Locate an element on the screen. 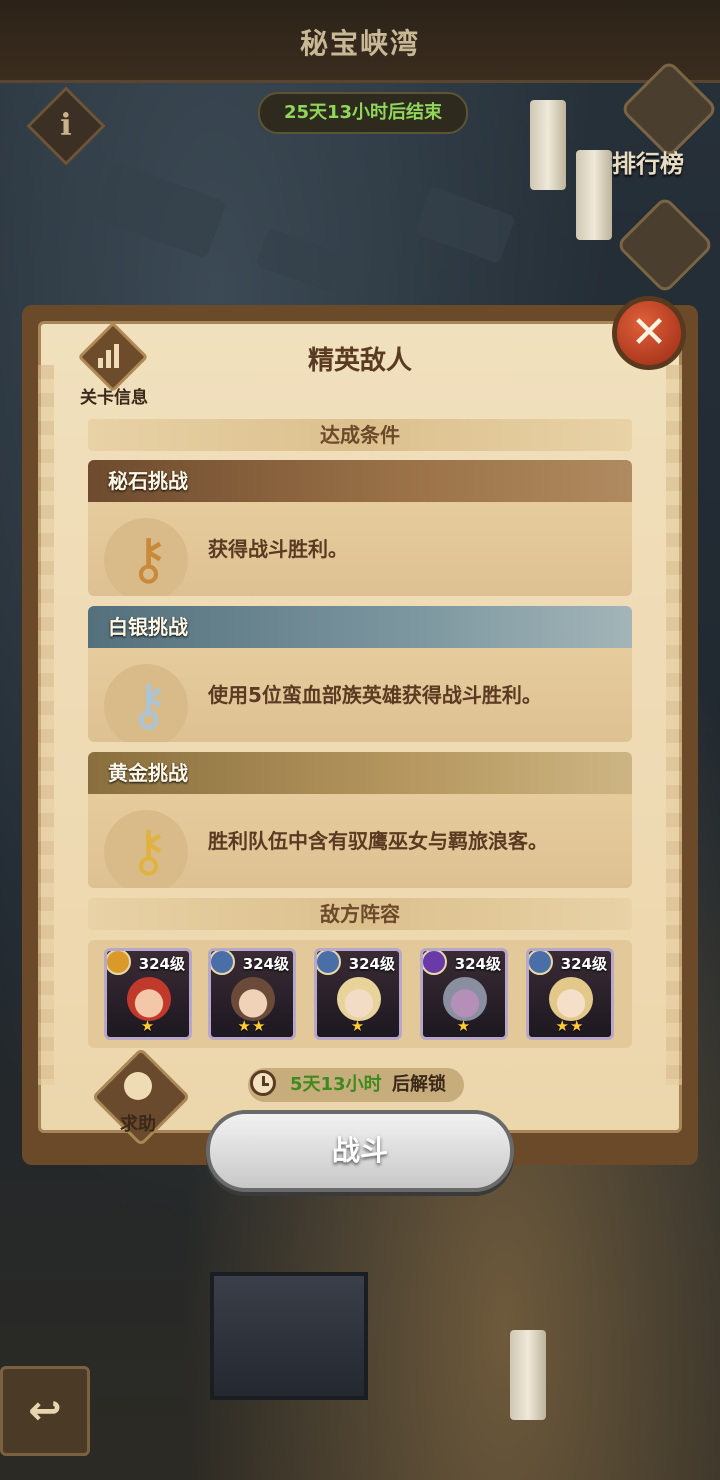 This screenshot has width=720, height=1480. enemy-lineup-header: 敌方阵容 is located at coordinates (360, 914).